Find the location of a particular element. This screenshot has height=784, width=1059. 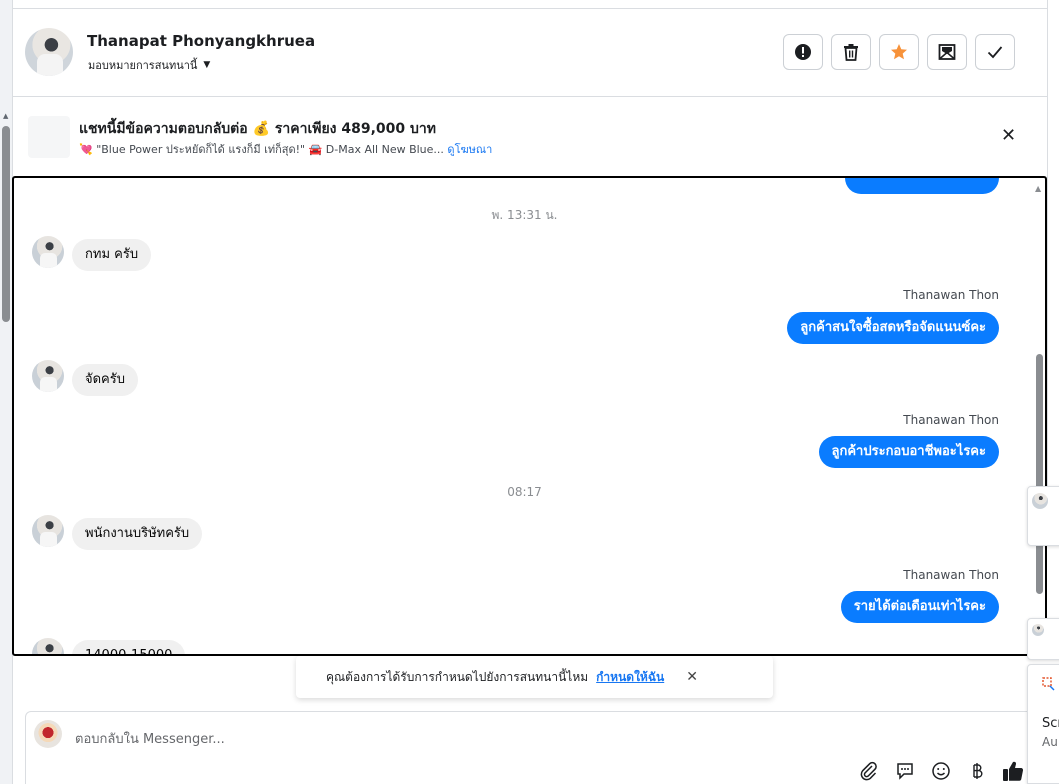

checkmark-icon is located at coordinates (995, 52).